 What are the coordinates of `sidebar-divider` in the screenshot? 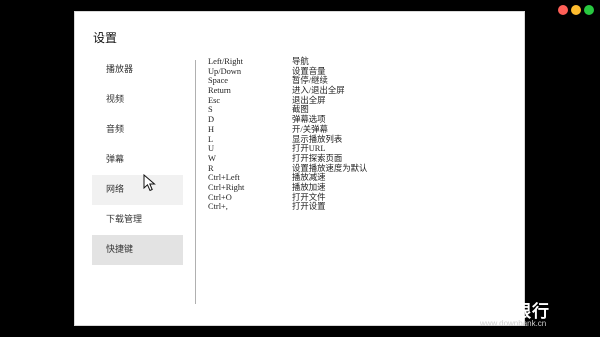 It's located at (195, 182).